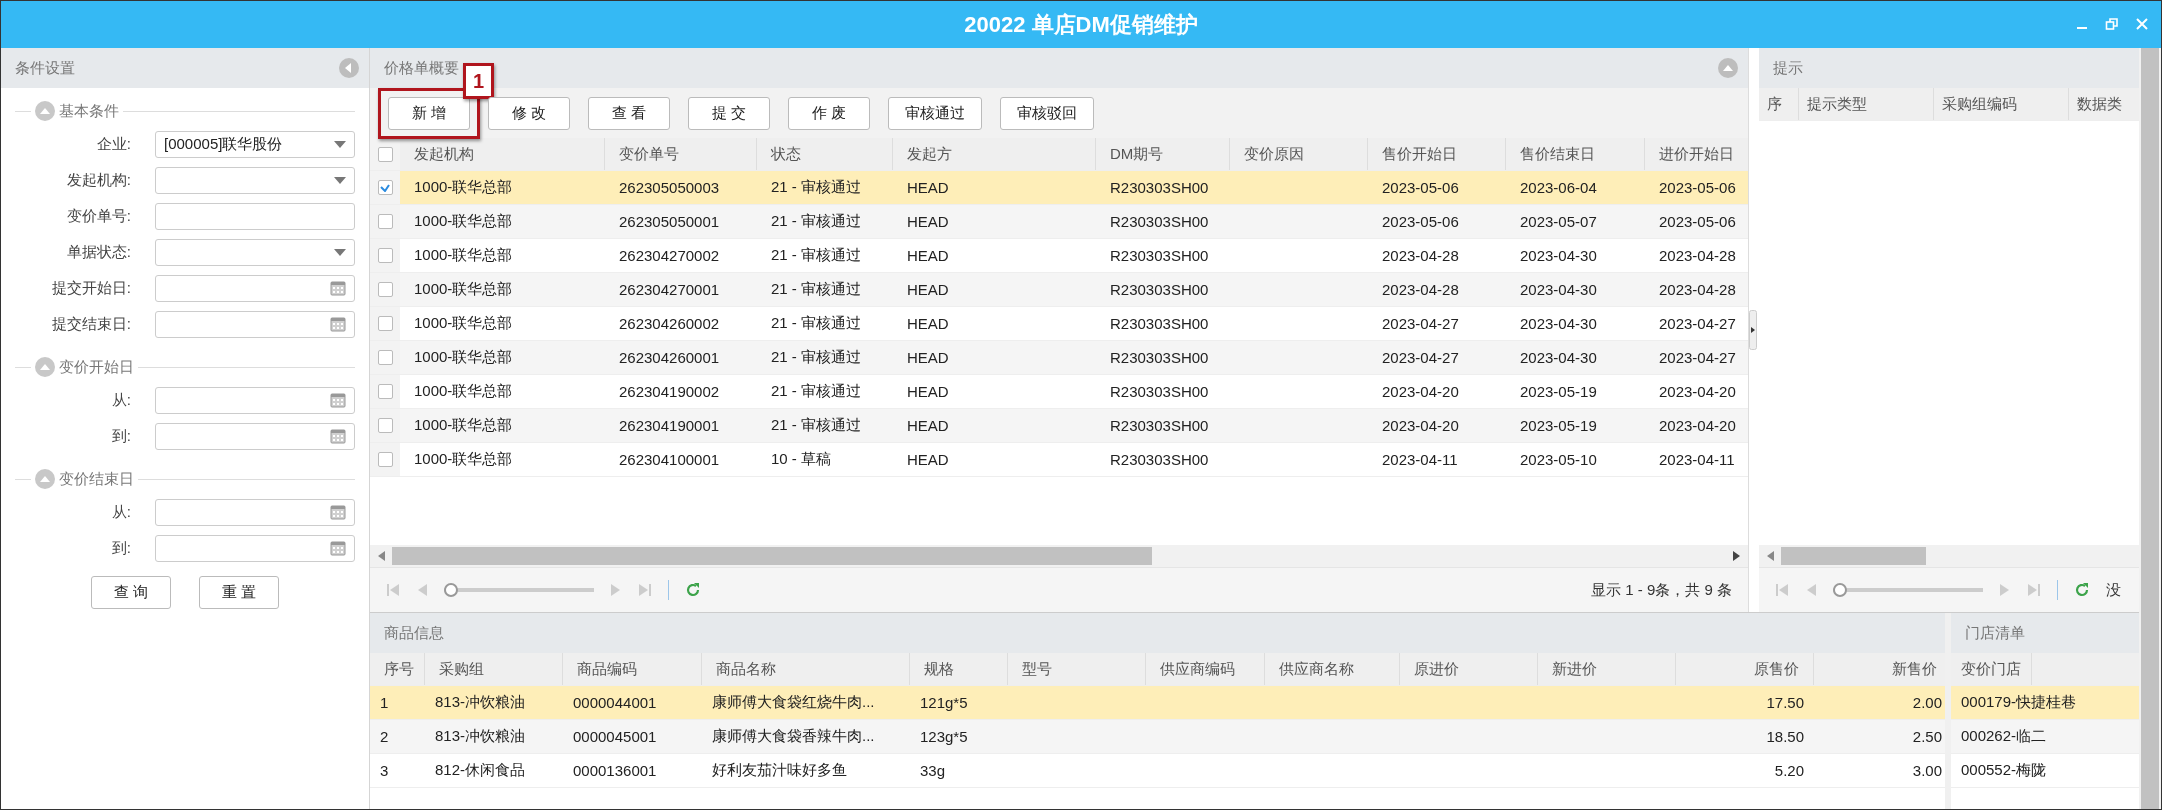 Image resolution: width=2162 pixels, height=810 pixels. What do you see at coordinates (529, 113) in the screenshot?
I see `toolbar-button: 修 改` at bounding box center [529, 113].